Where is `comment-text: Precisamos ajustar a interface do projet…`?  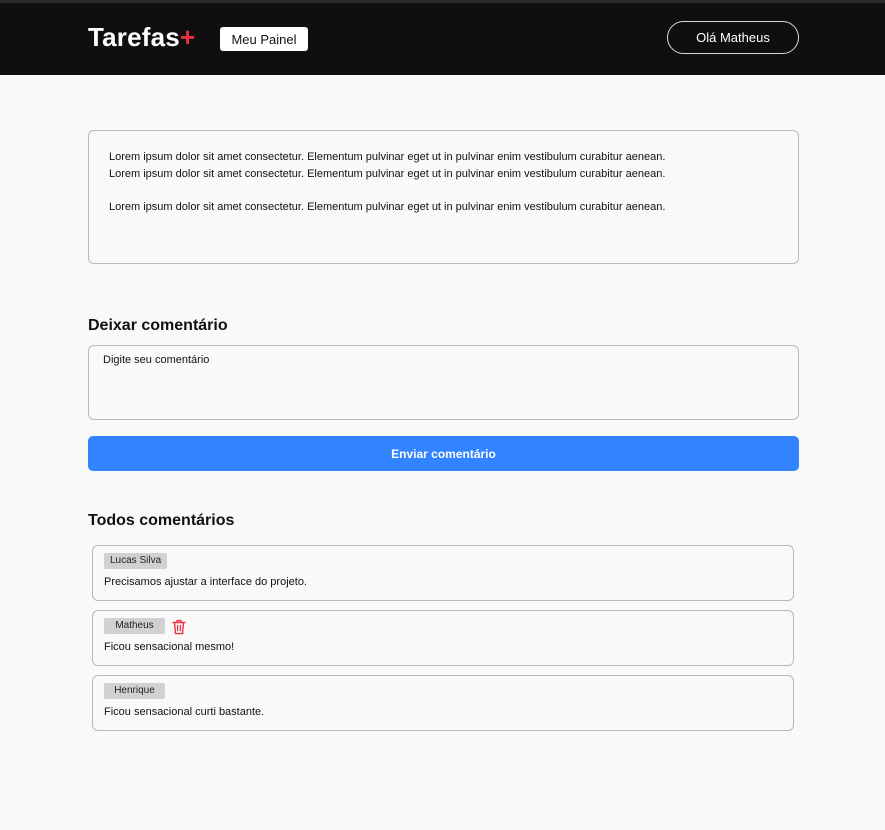 comment-text: Precisamos ajustar a interface do projet… is located at coordinates (205, 582).